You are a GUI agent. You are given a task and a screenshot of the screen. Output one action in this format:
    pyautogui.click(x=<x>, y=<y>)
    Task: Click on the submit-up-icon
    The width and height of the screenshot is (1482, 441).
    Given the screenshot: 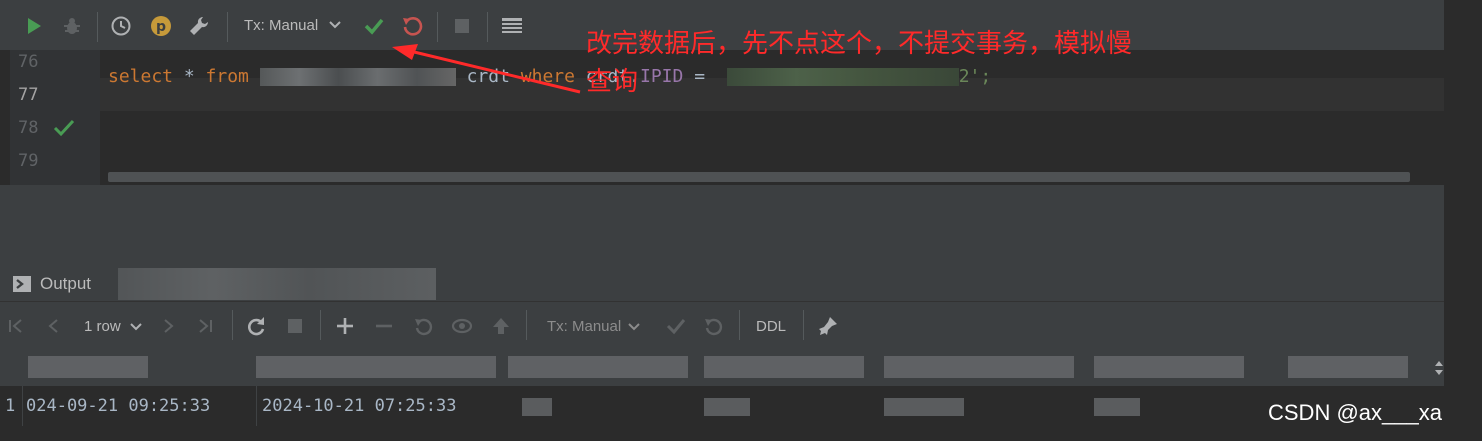 What is the action you would take?
    pyautogui.click(x=501, y=326)
    